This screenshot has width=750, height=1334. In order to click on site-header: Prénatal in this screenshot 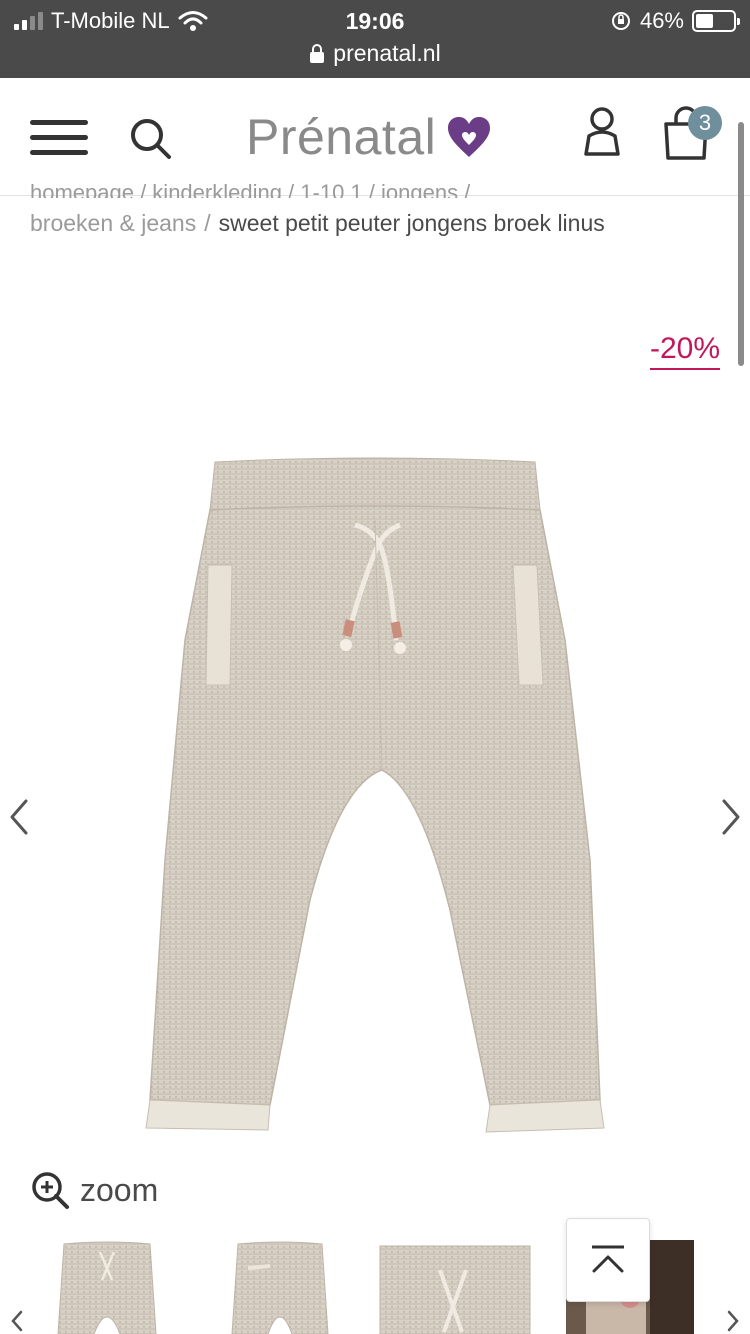, I will do `click(375, 137)`.